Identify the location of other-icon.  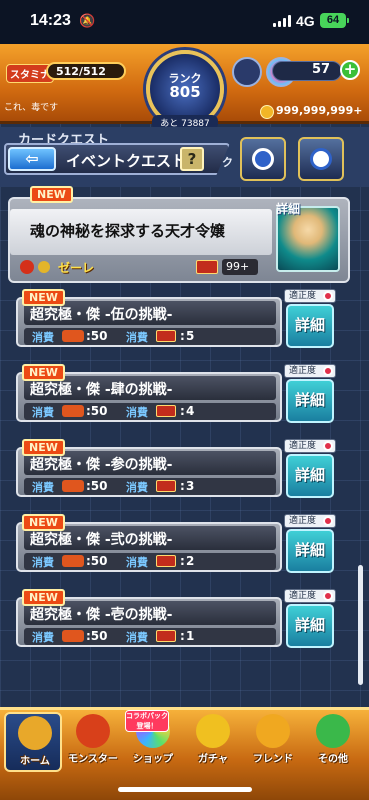
(333, 731).